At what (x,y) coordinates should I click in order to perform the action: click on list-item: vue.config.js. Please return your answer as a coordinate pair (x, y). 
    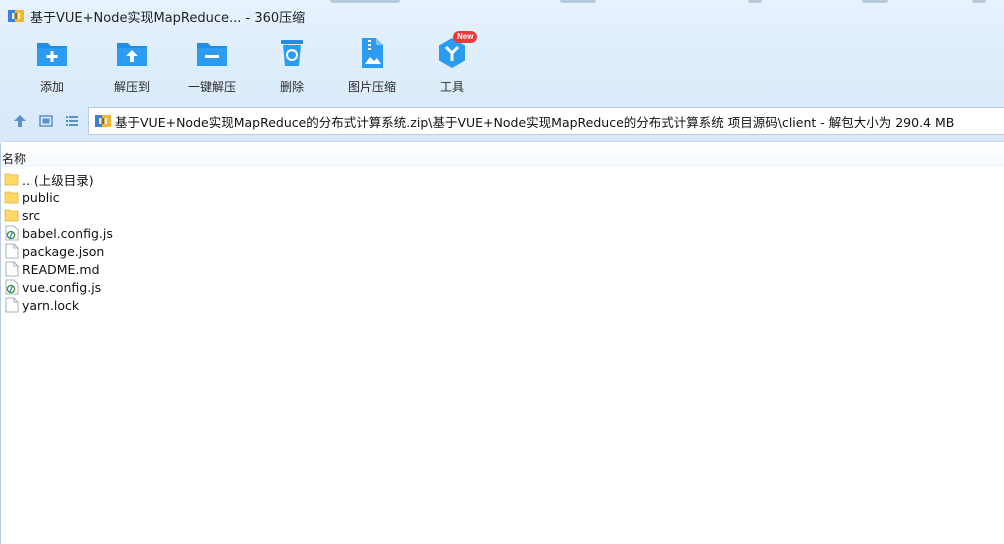
    Looking at the image, I should click on (58, 287).